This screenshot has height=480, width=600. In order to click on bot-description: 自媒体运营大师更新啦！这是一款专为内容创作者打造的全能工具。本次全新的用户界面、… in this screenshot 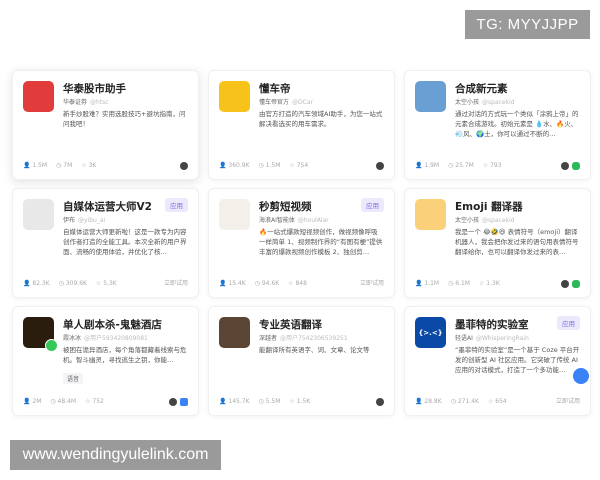, I will do `click(125, 242)`.